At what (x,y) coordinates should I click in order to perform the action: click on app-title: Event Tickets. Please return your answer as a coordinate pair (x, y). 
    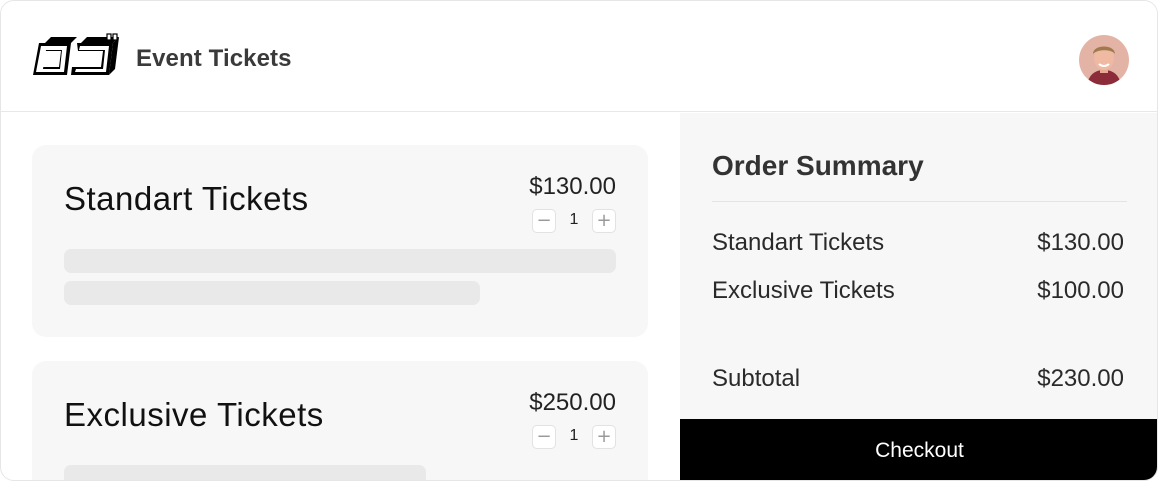
    Looking at the image, I should click on (214, 58).